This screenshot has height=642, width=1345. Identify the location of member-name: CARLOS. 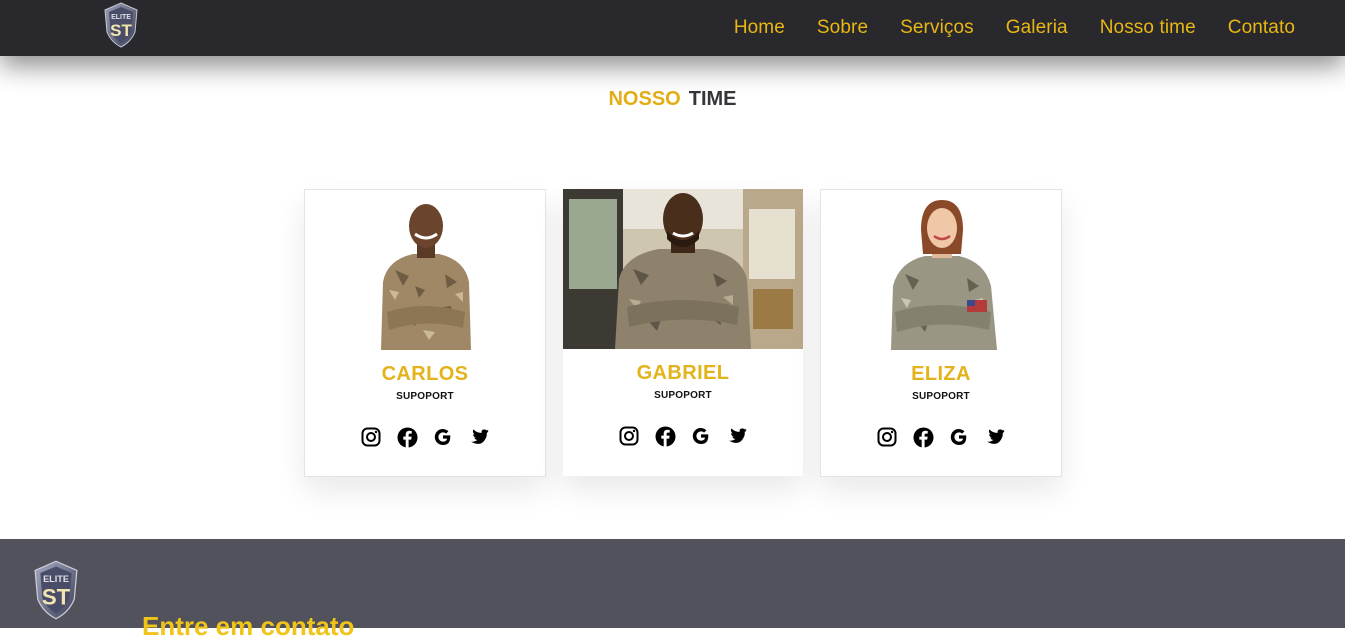
(425, 374).